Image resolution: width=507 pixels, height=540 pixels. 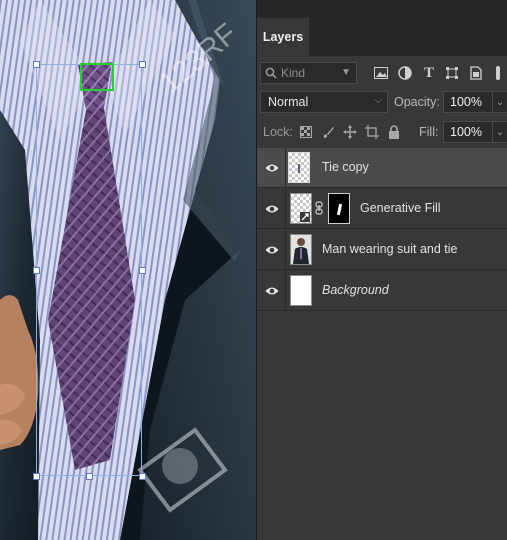 I want to click on transform-handle-top-left, so click(x=36, y=64).